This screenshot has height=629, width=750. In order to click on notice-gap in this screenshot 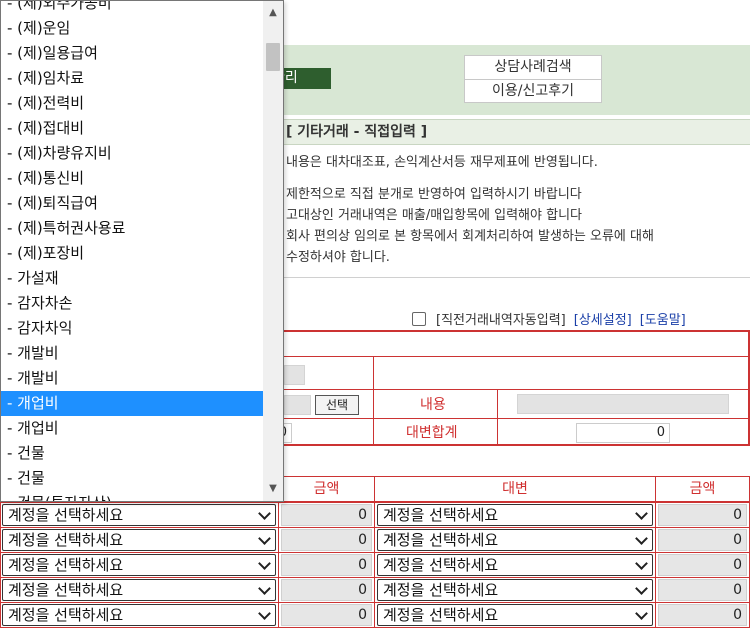, I will do `click(470, 178)`.